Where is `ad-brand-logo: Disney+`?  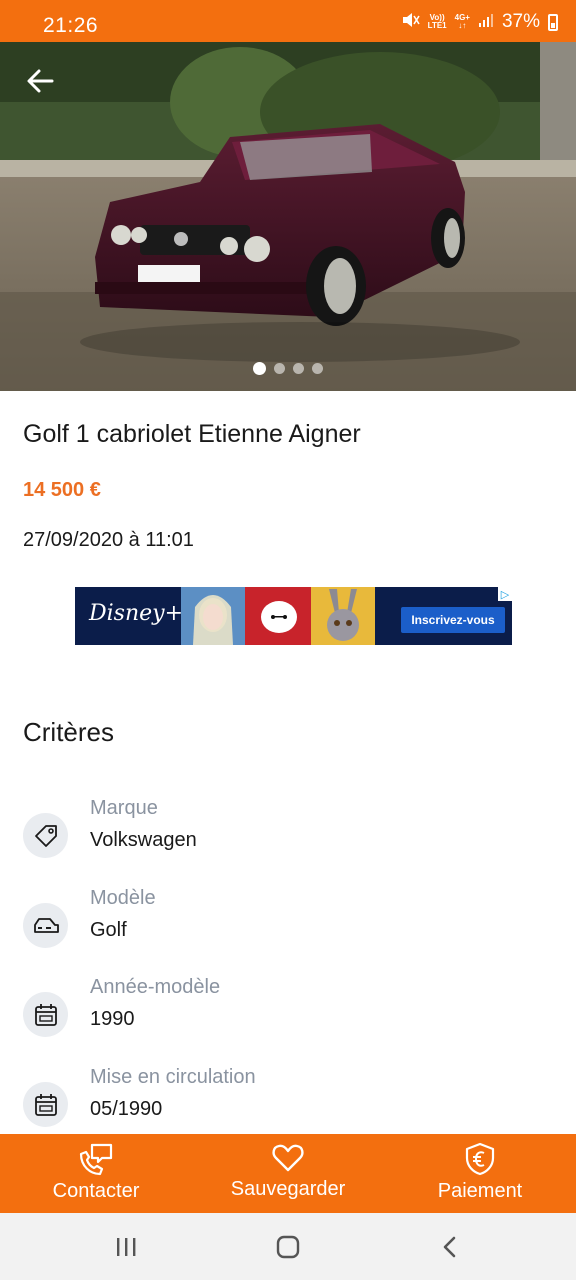
ad-brand-logo: Disney+ is located at coordinates (136, 613).